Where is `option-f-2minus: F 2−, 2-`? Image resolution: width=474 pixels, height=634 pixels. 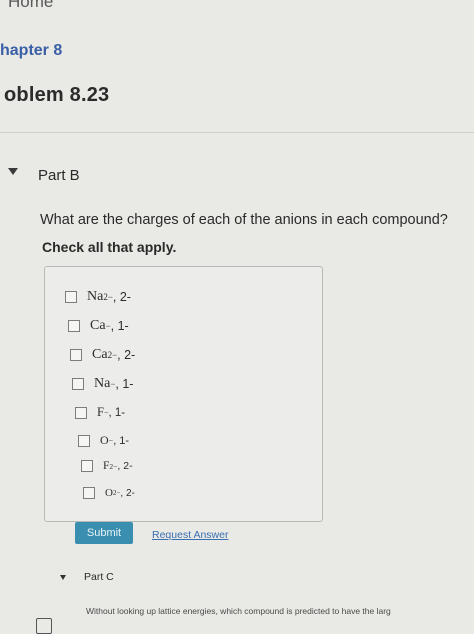
option-f-2minus: F 2−, 2- is located at coordinates (107, 466).